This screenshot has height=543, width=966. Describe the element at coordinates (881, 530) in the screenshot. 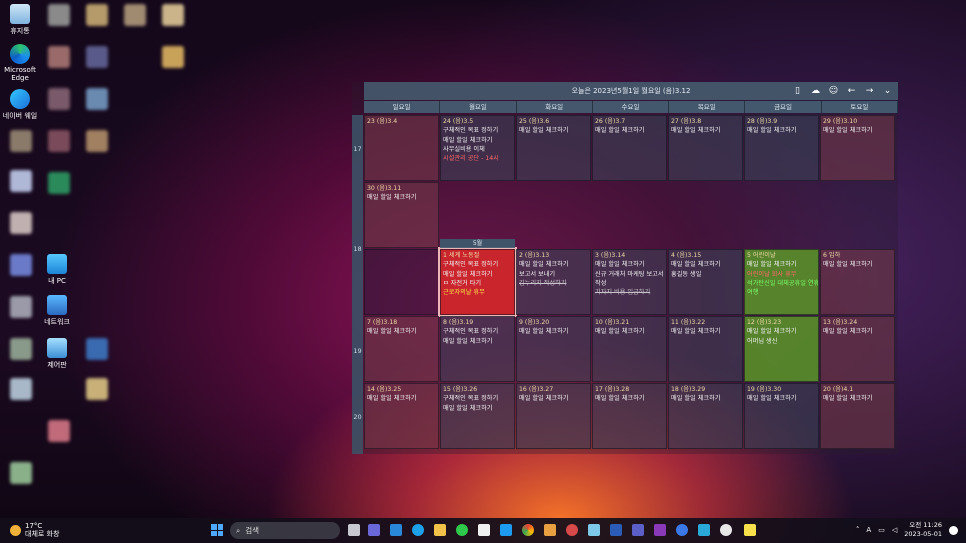

I see `display-icon: ▭` at that location.